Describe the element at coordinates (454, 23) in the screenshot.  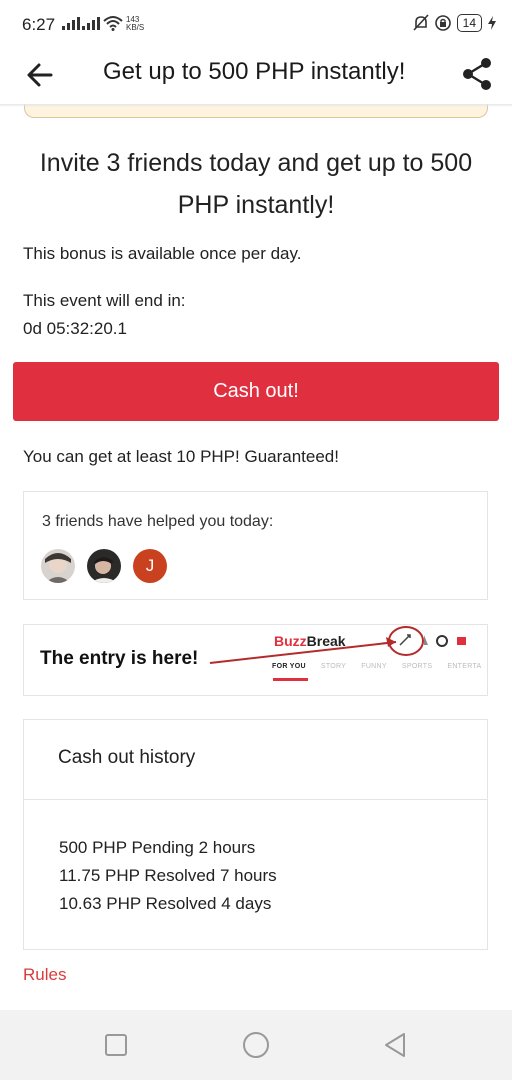
I see `status-right: 14` at that location.